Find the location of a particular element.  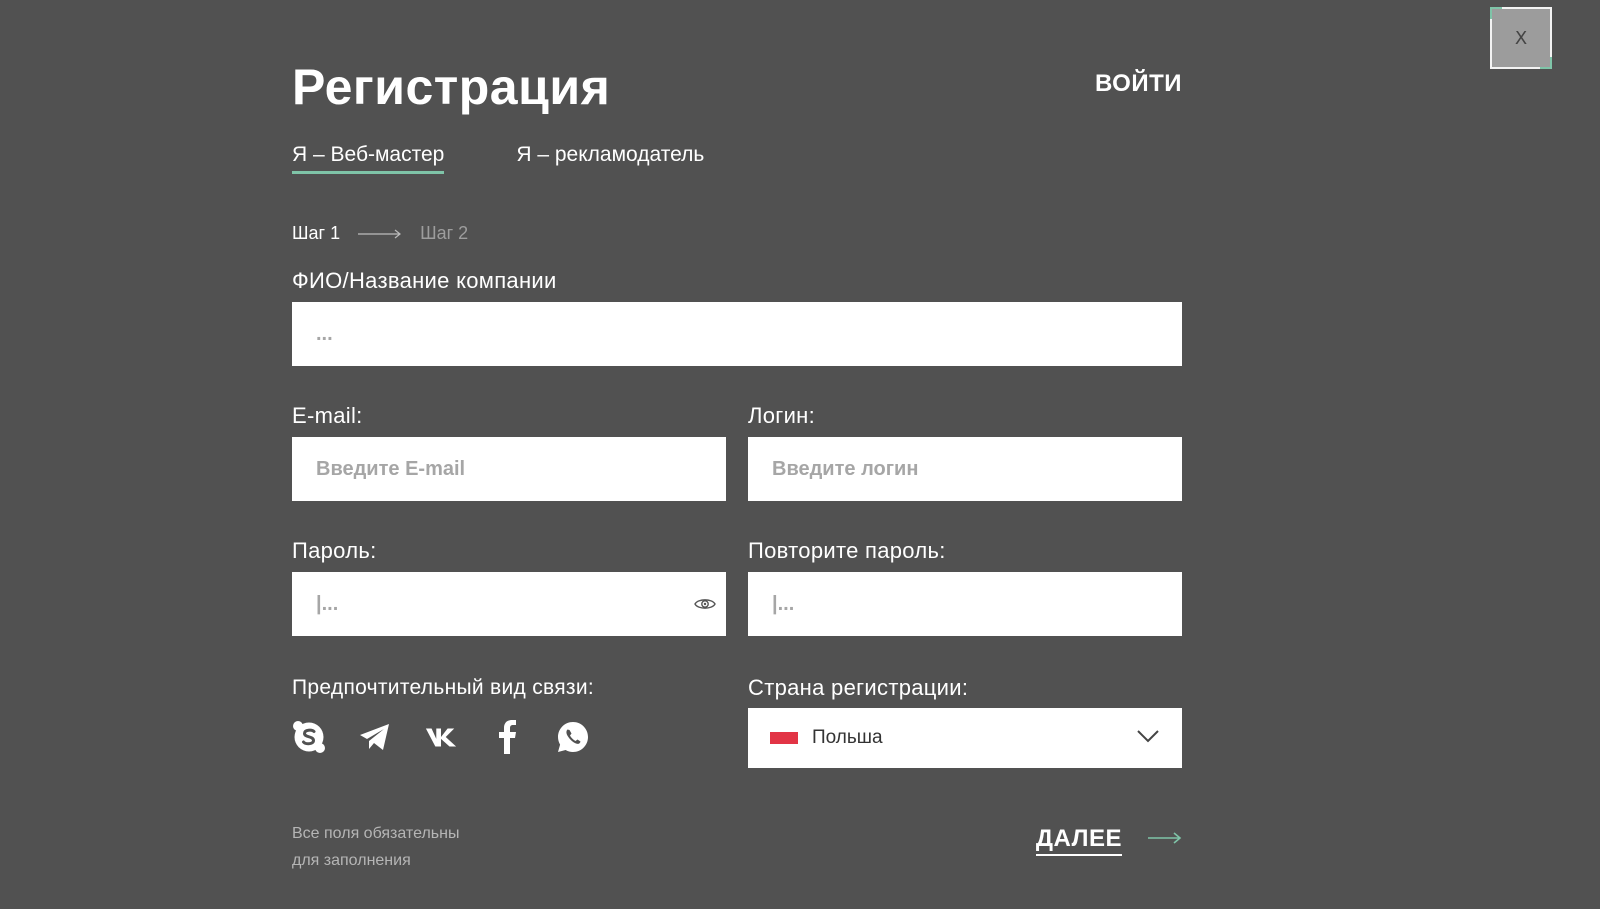

name-input is located at coordinates (737, 334).